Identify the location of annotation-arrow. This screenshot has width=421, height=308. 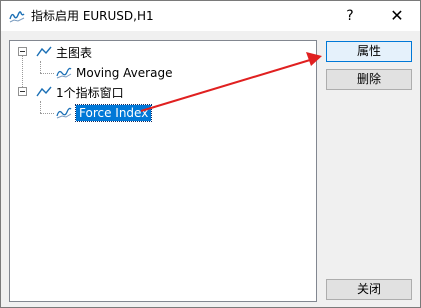
(231, 82).